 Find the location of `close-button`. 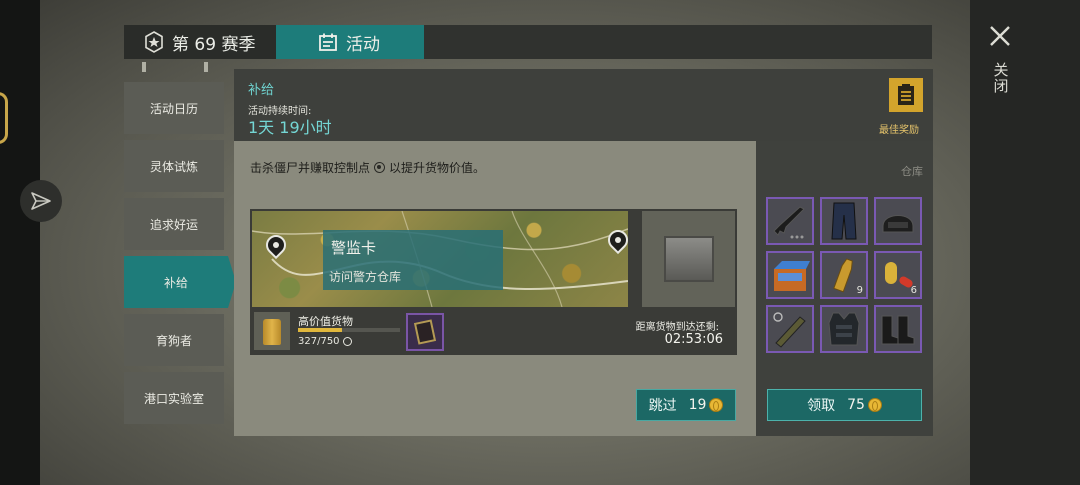

close-button is located at coordinates (1000, 36).